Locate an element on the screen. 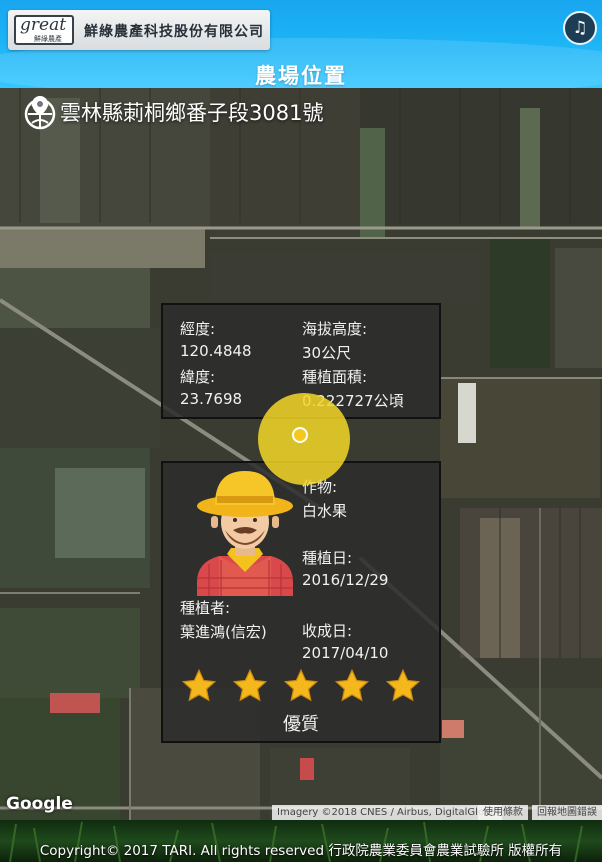 Image resolution: width=602 pixels, height=862 pixels. longitude-value: 120.4848 is located at coordinates (216, 351).